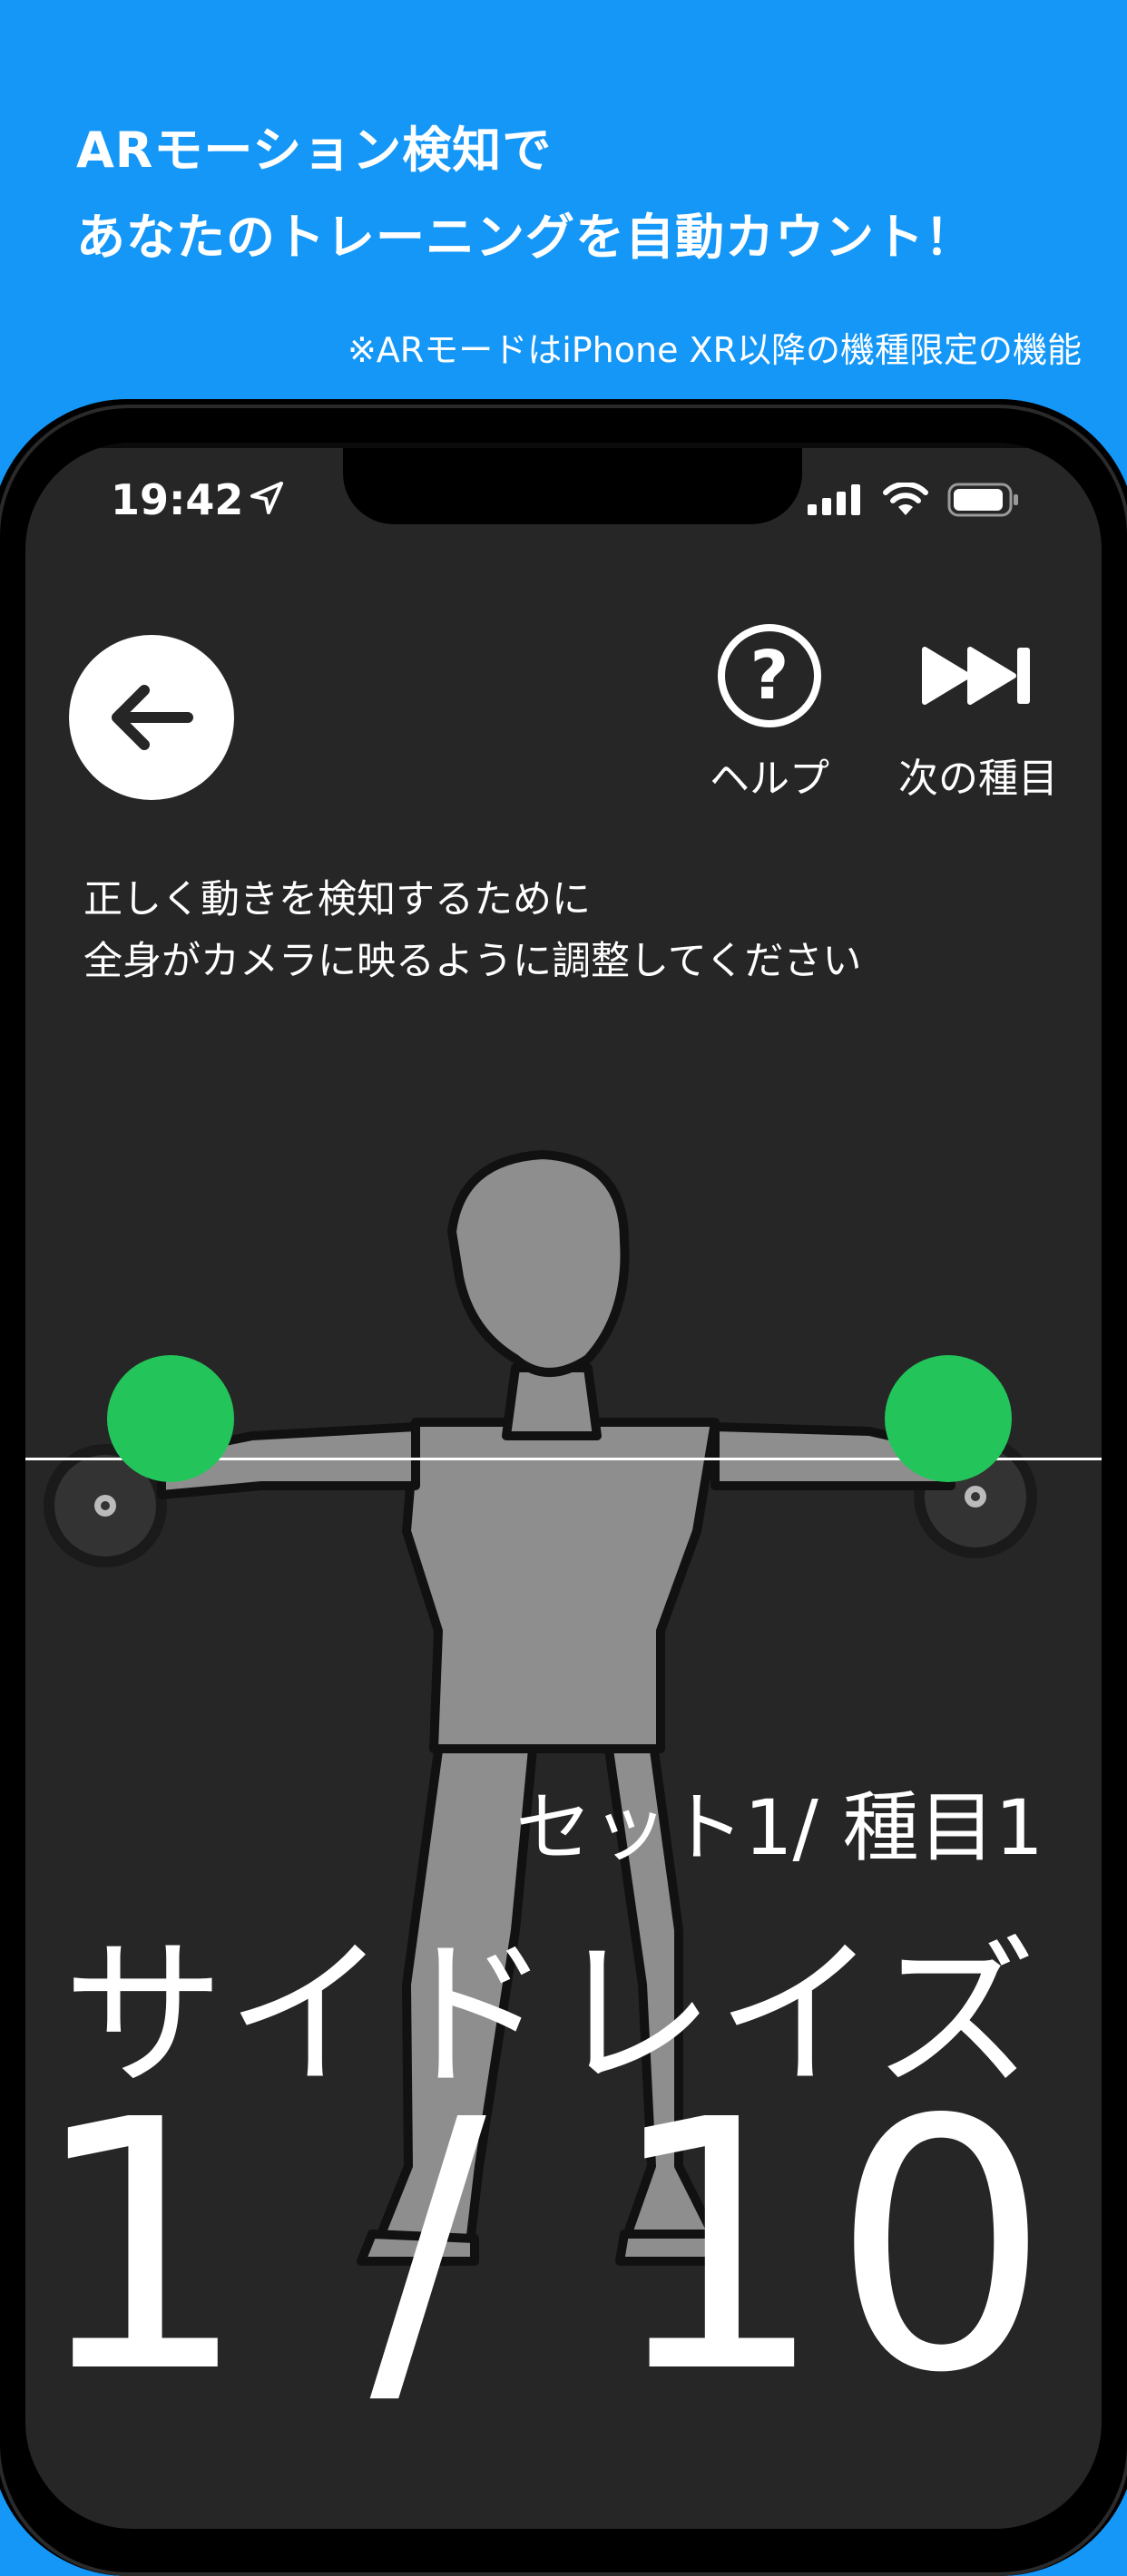 This screenshot has width=1127, height=2576. What do you see at coordinates (563, 1459) in the screenshot?
I see `shoulder-guide-line` at bounding box center [563, 1459].